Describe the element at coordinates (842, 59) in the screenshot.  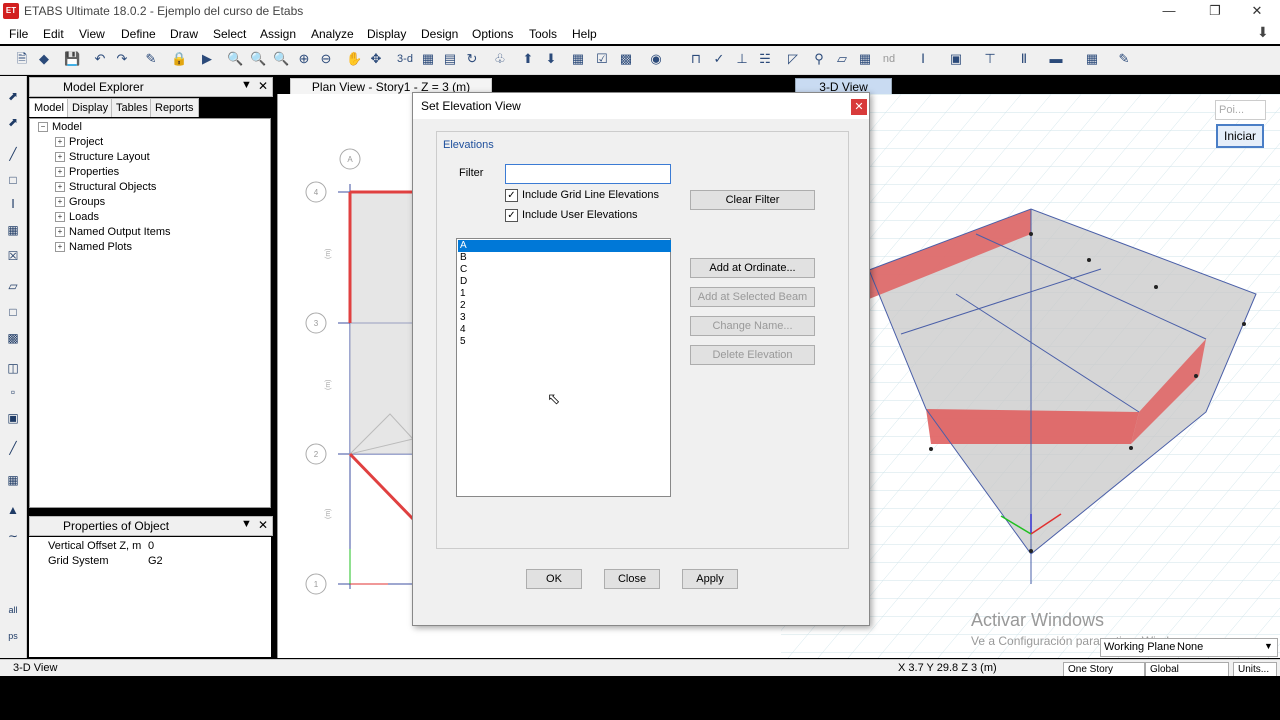
I see `area-icon: ▱` at that location.